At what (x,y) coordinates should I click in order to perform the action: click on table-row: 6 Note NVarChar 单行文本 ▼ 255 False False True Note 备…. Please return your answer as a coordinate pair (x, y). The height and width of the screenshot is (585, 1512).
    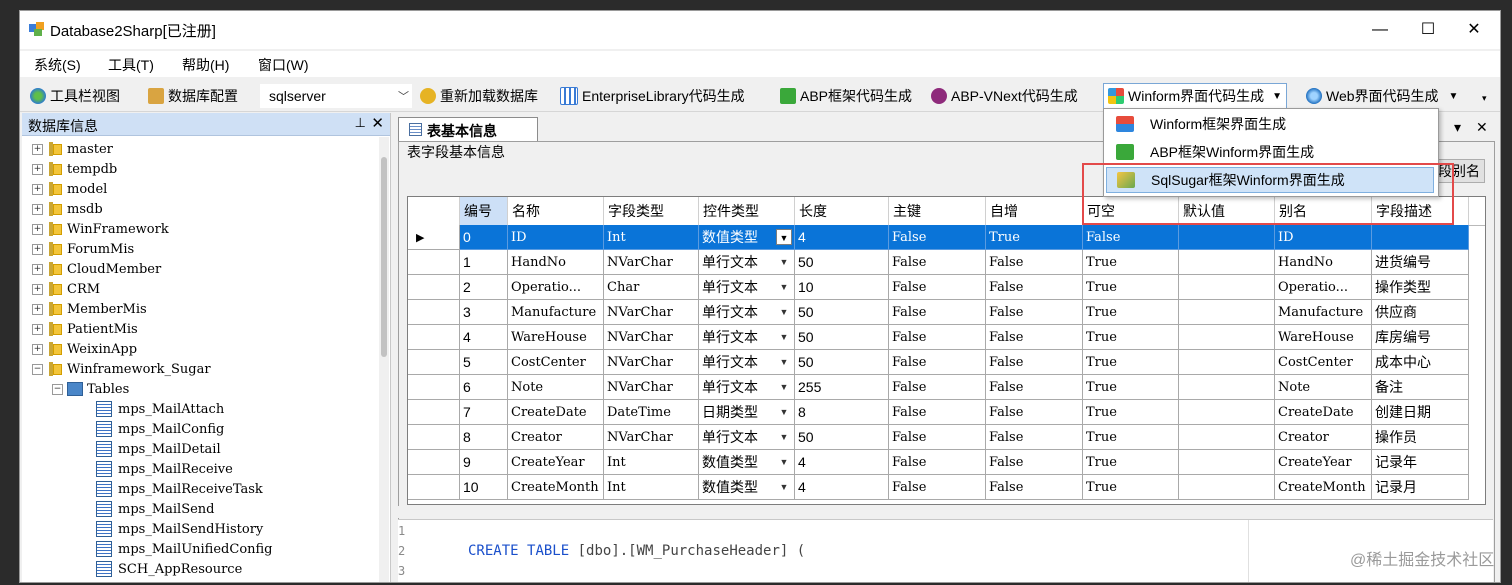
    Looking at the image, I should click on (946, 387).